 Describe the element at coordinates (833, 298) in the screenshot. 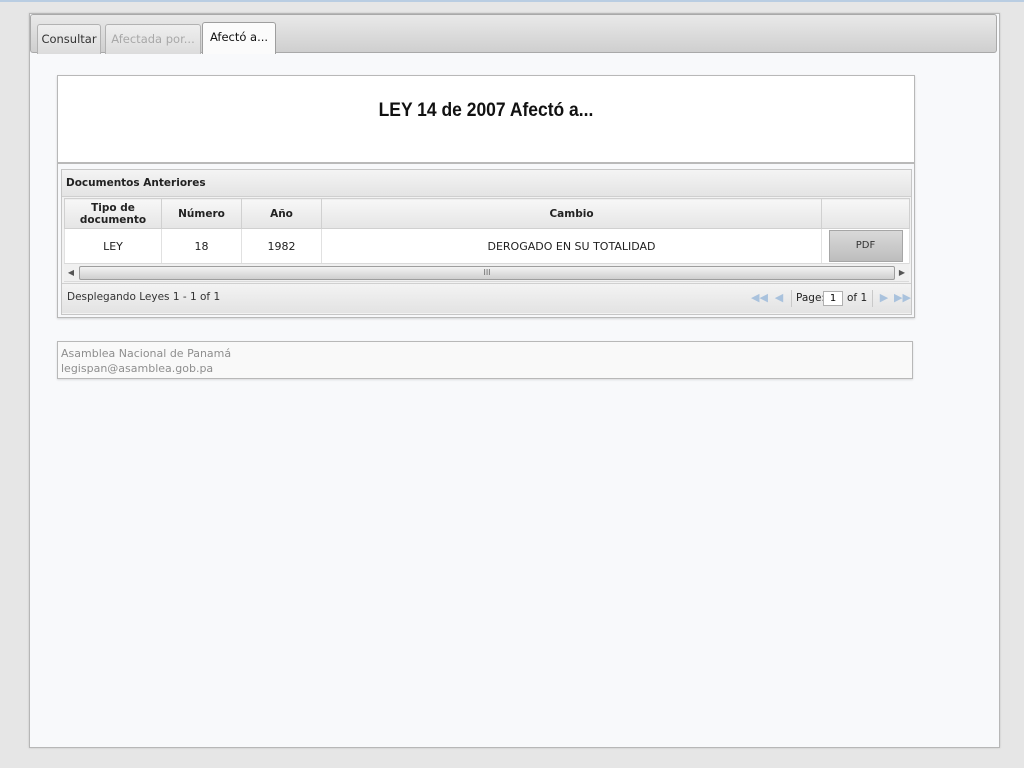

I see `page-number-input` at that location.